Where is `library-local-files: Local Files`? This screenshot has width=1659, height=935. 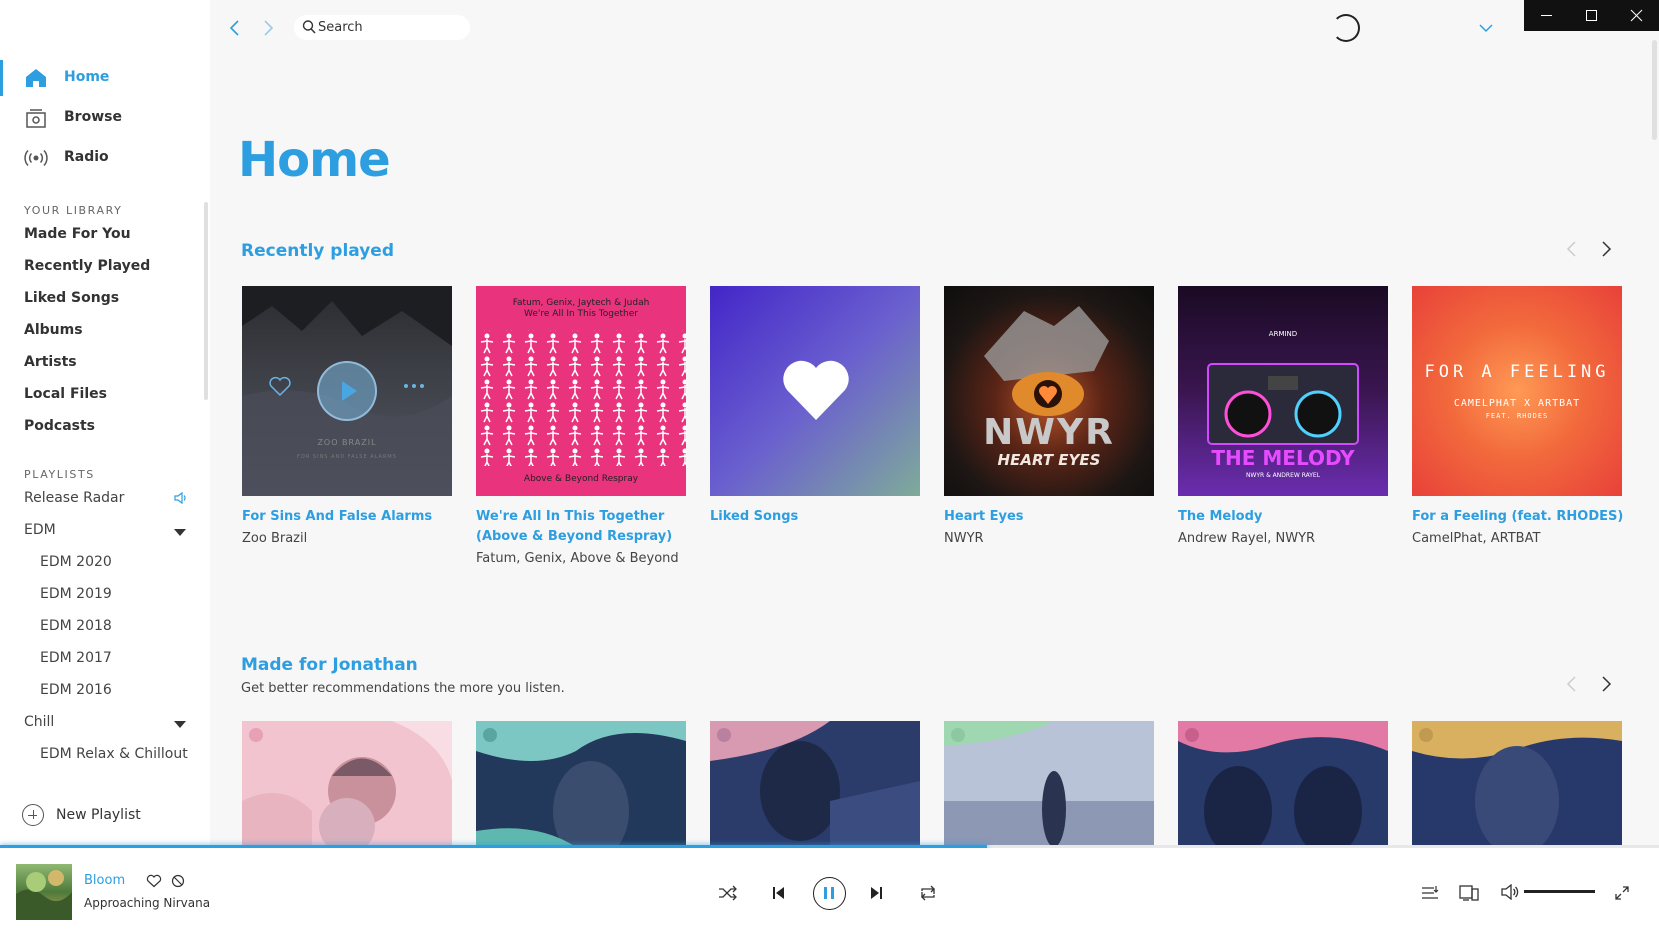
library-local-files: Local Files is located at coordinates (65, 394).